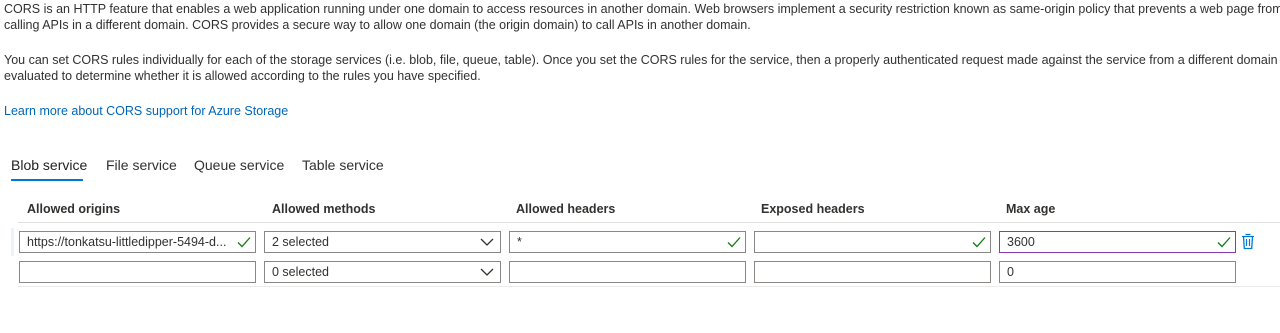  Describe the element at coordinates (300, 242) in the screenshot. I see `allowed-methods-value: 2 selected` at that location.